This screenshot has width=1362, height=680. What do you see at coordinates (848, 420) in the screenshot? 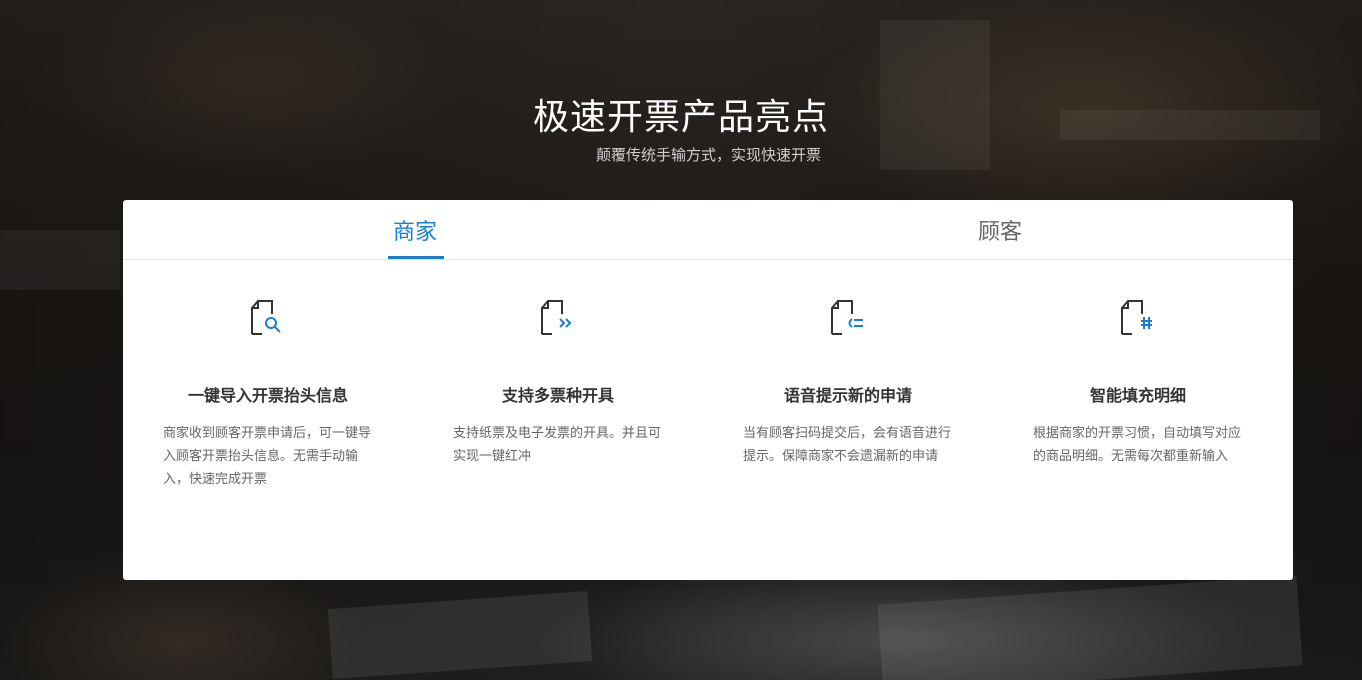
I see `feature-item: 语音提示新的申请 当有顾客扫码提交后，会有语音进行提示。保障商家不会遗漏新的申请` at bounding box center [848, 420].